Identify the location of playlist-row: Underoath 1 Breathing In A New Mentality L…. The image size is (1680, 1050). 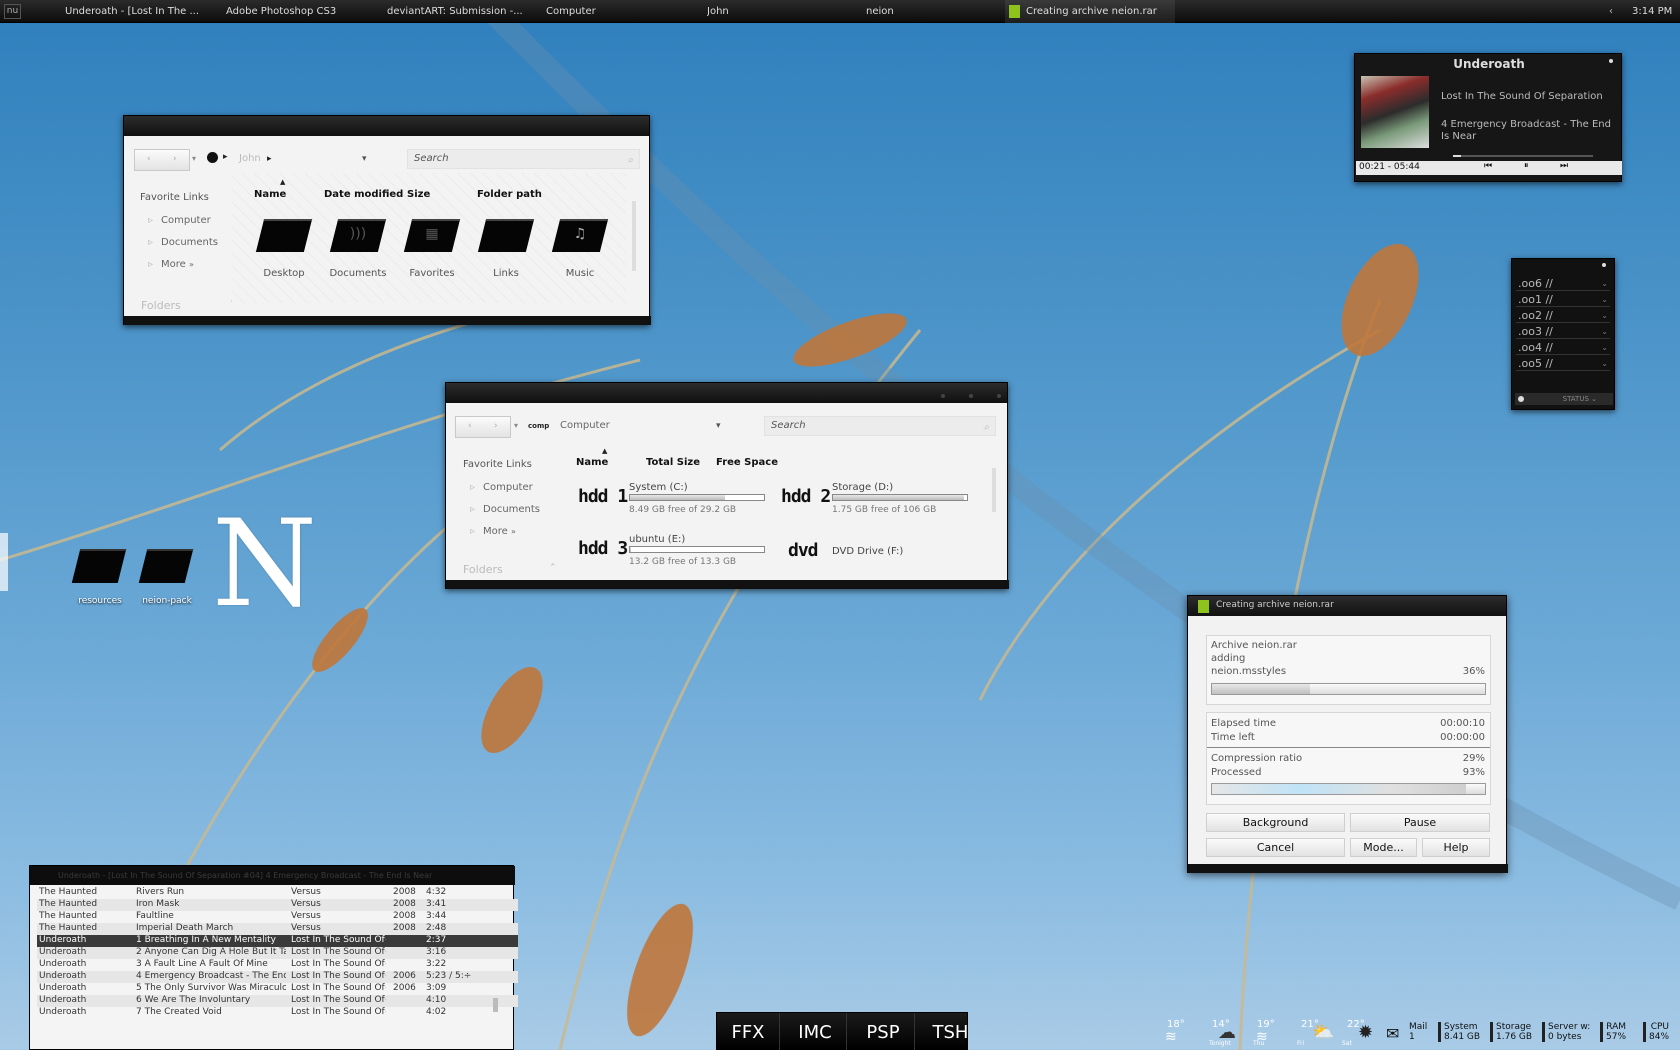
(277, 941).